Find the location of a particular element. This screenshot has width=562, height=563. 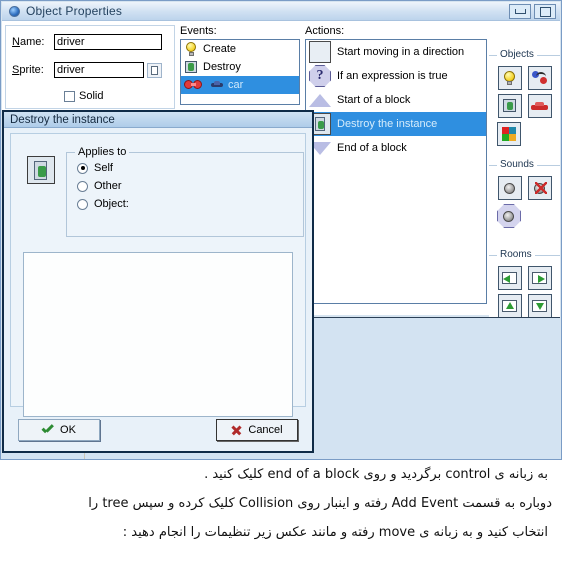

draw-event-button is located at coordinates (509, 134).